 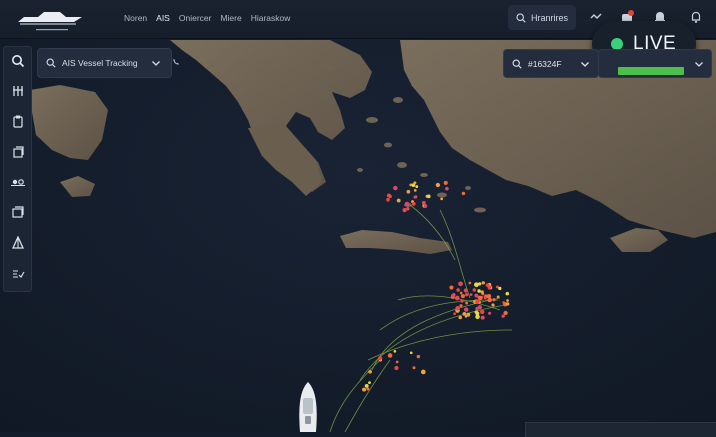 I want to click on nav-item: Oniercer, so click(x=195, y=18).